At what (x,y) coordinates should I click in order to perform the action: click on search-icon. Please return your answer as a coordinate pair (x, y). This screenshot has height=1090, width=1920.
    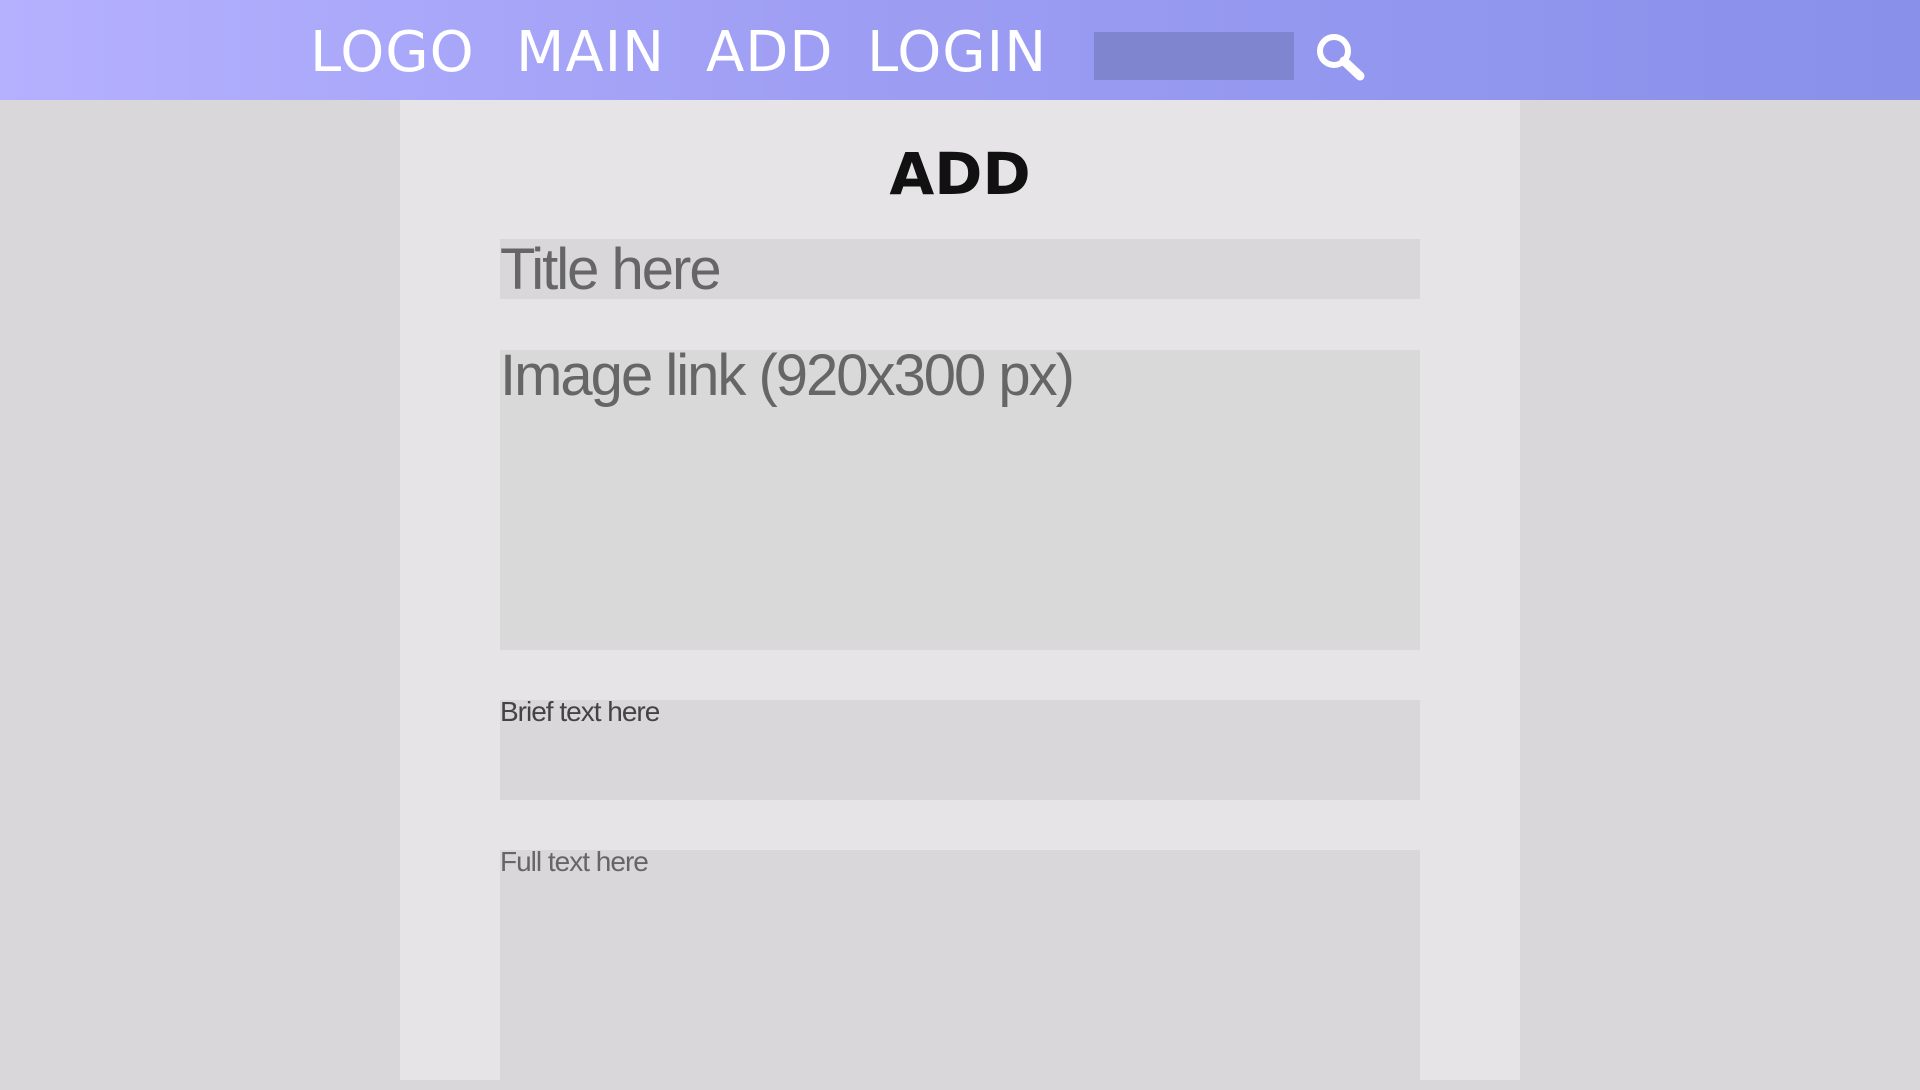
    Looking at the image, I should click on (1341, 57).